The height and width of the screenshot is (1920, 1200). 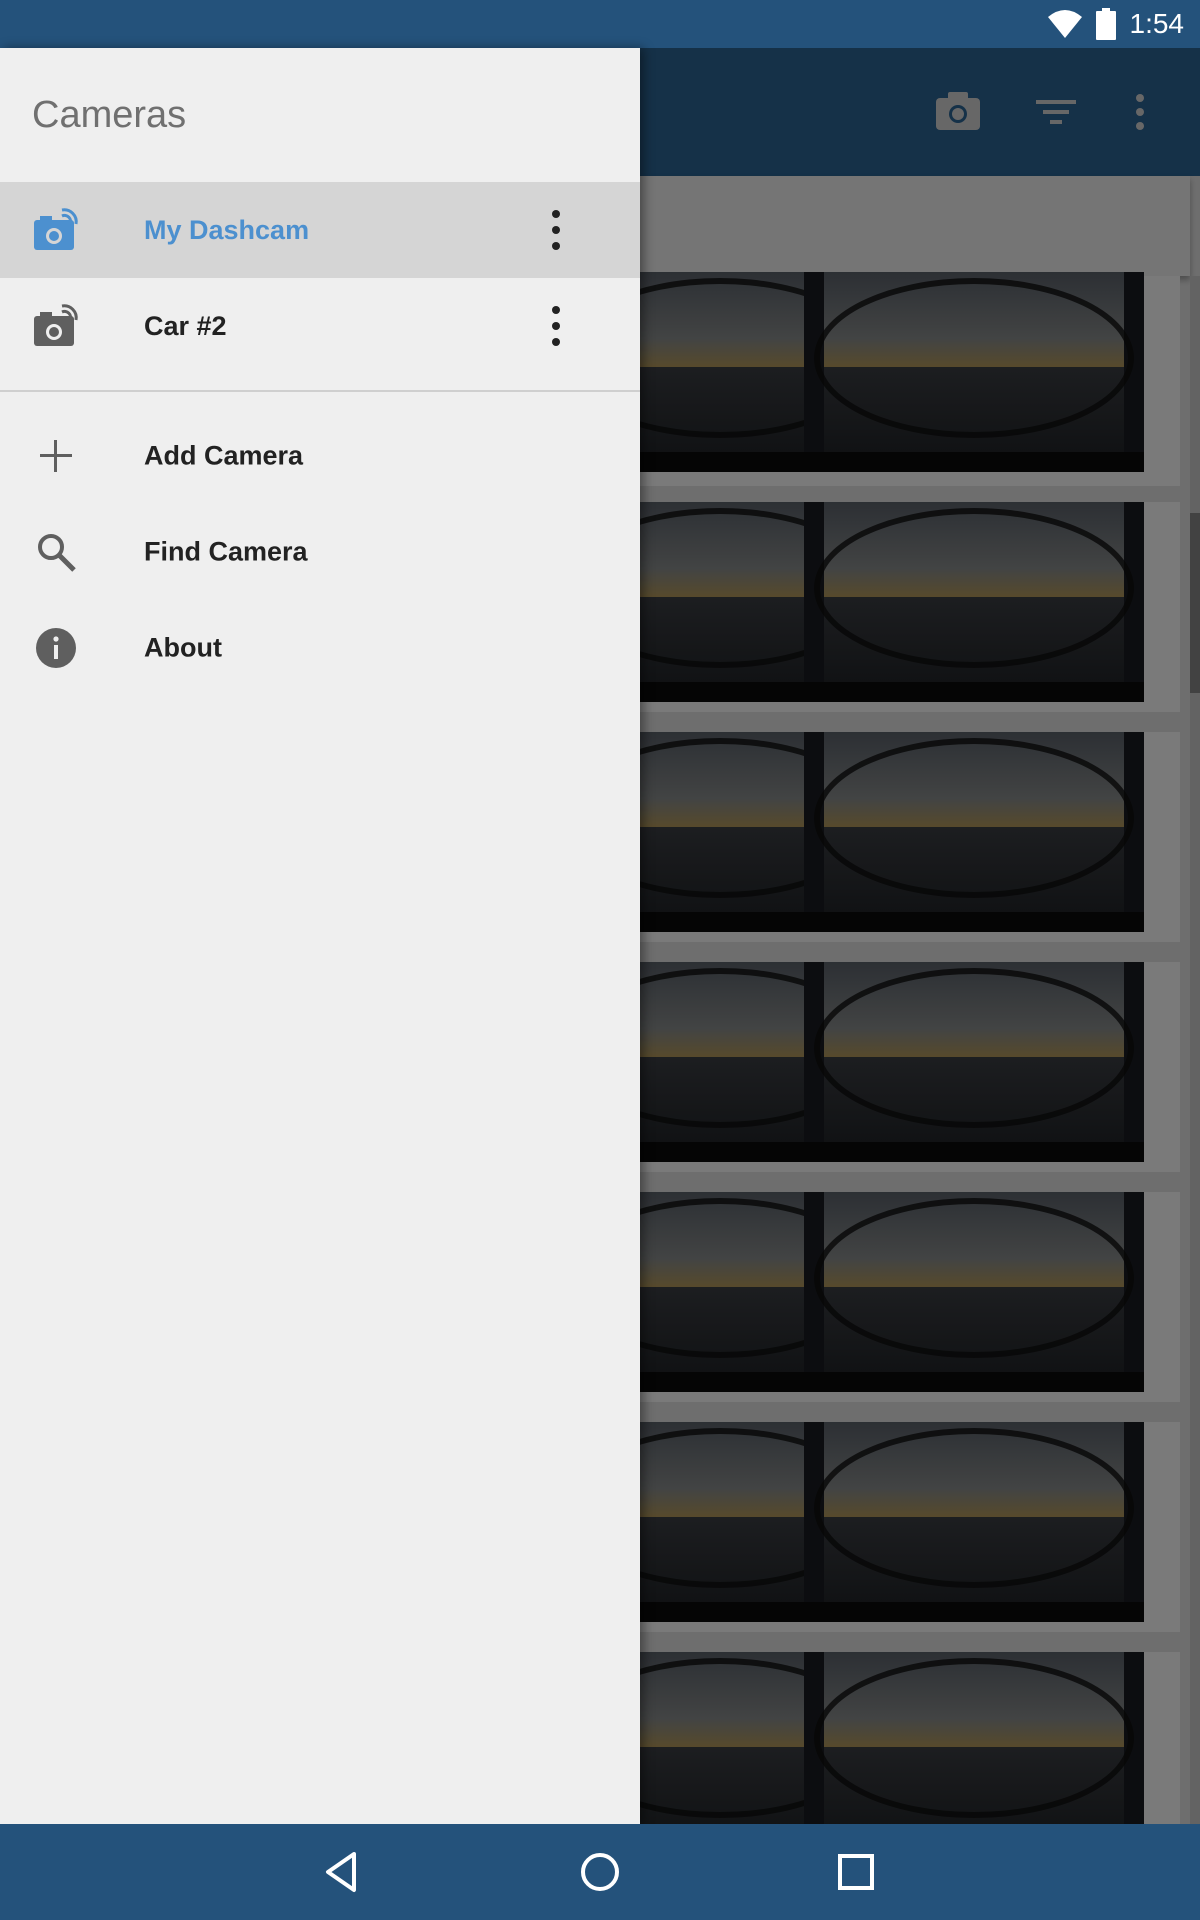 What do you see at coordinates (226, 551) in the screenshot?
I see `menu-item-label: Find Camera` at bounding box center [226, 551].